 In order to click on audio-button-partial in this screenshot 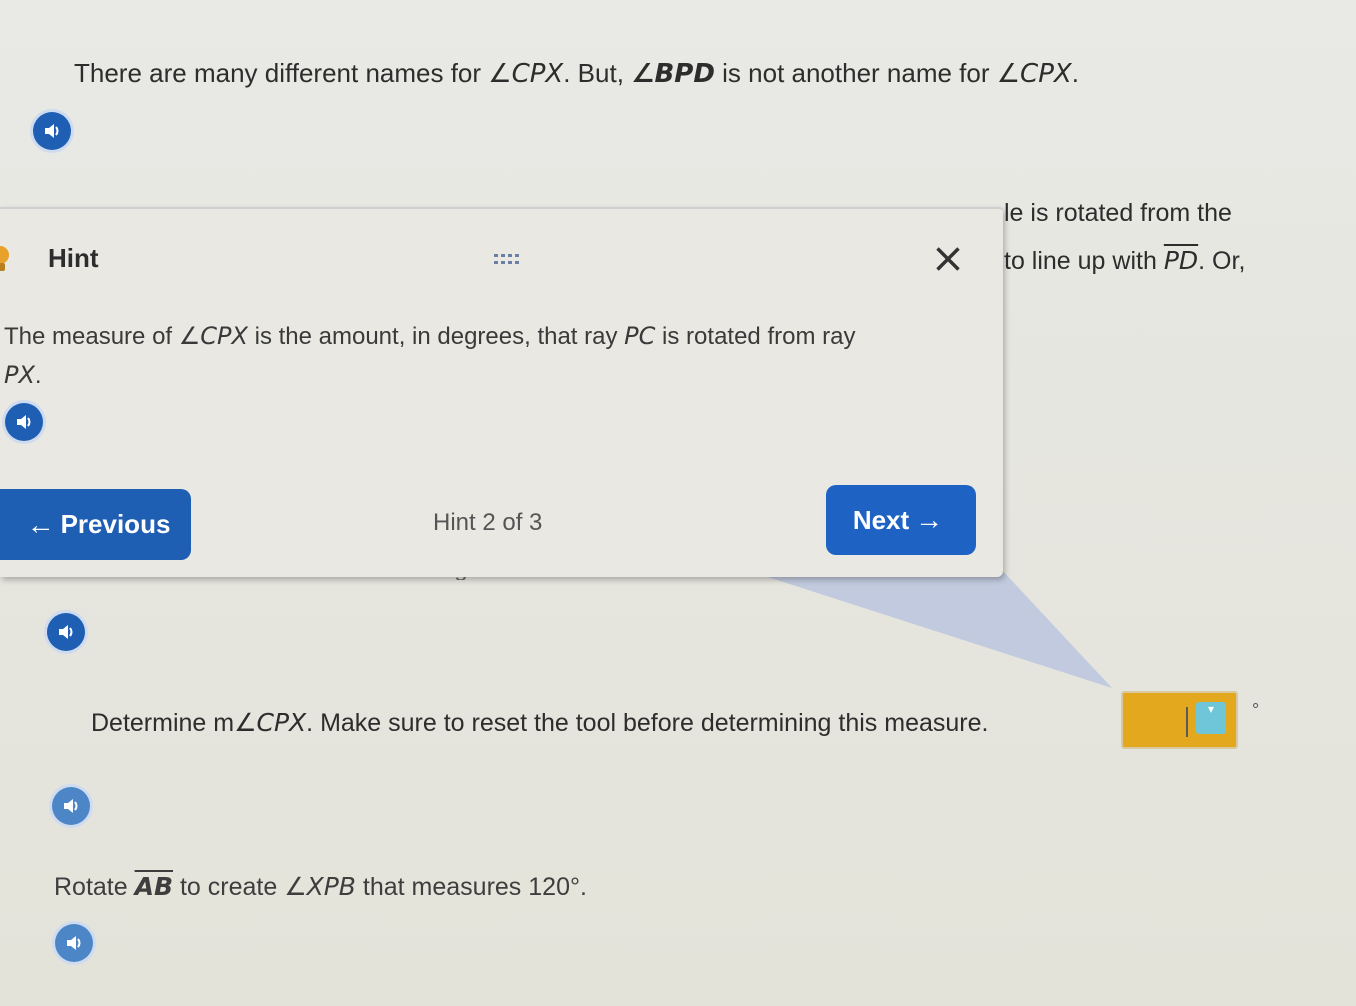, I will do `click(66, 632)`.